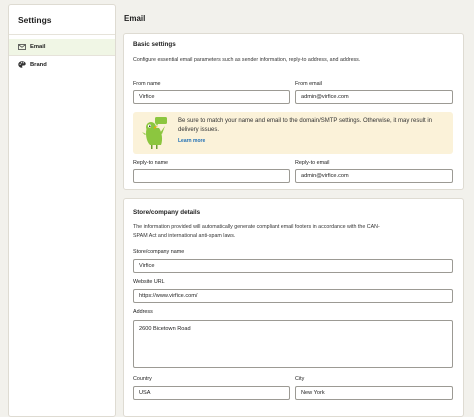  Describe the element at coordinates (22, 47) in the screenshot. I see `mail-icon` at that location.